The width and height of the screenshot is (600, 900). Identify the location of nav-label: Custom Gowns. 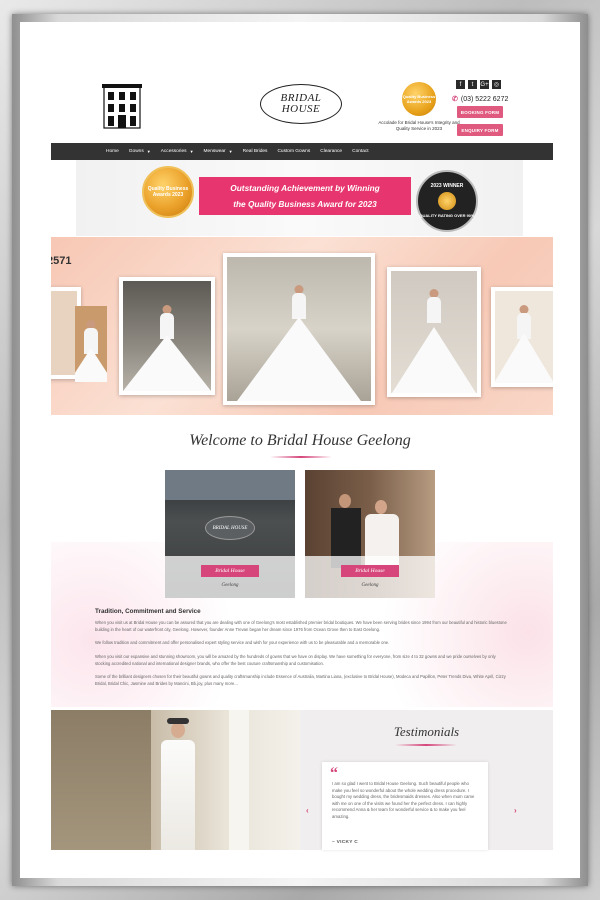
(294, 151).